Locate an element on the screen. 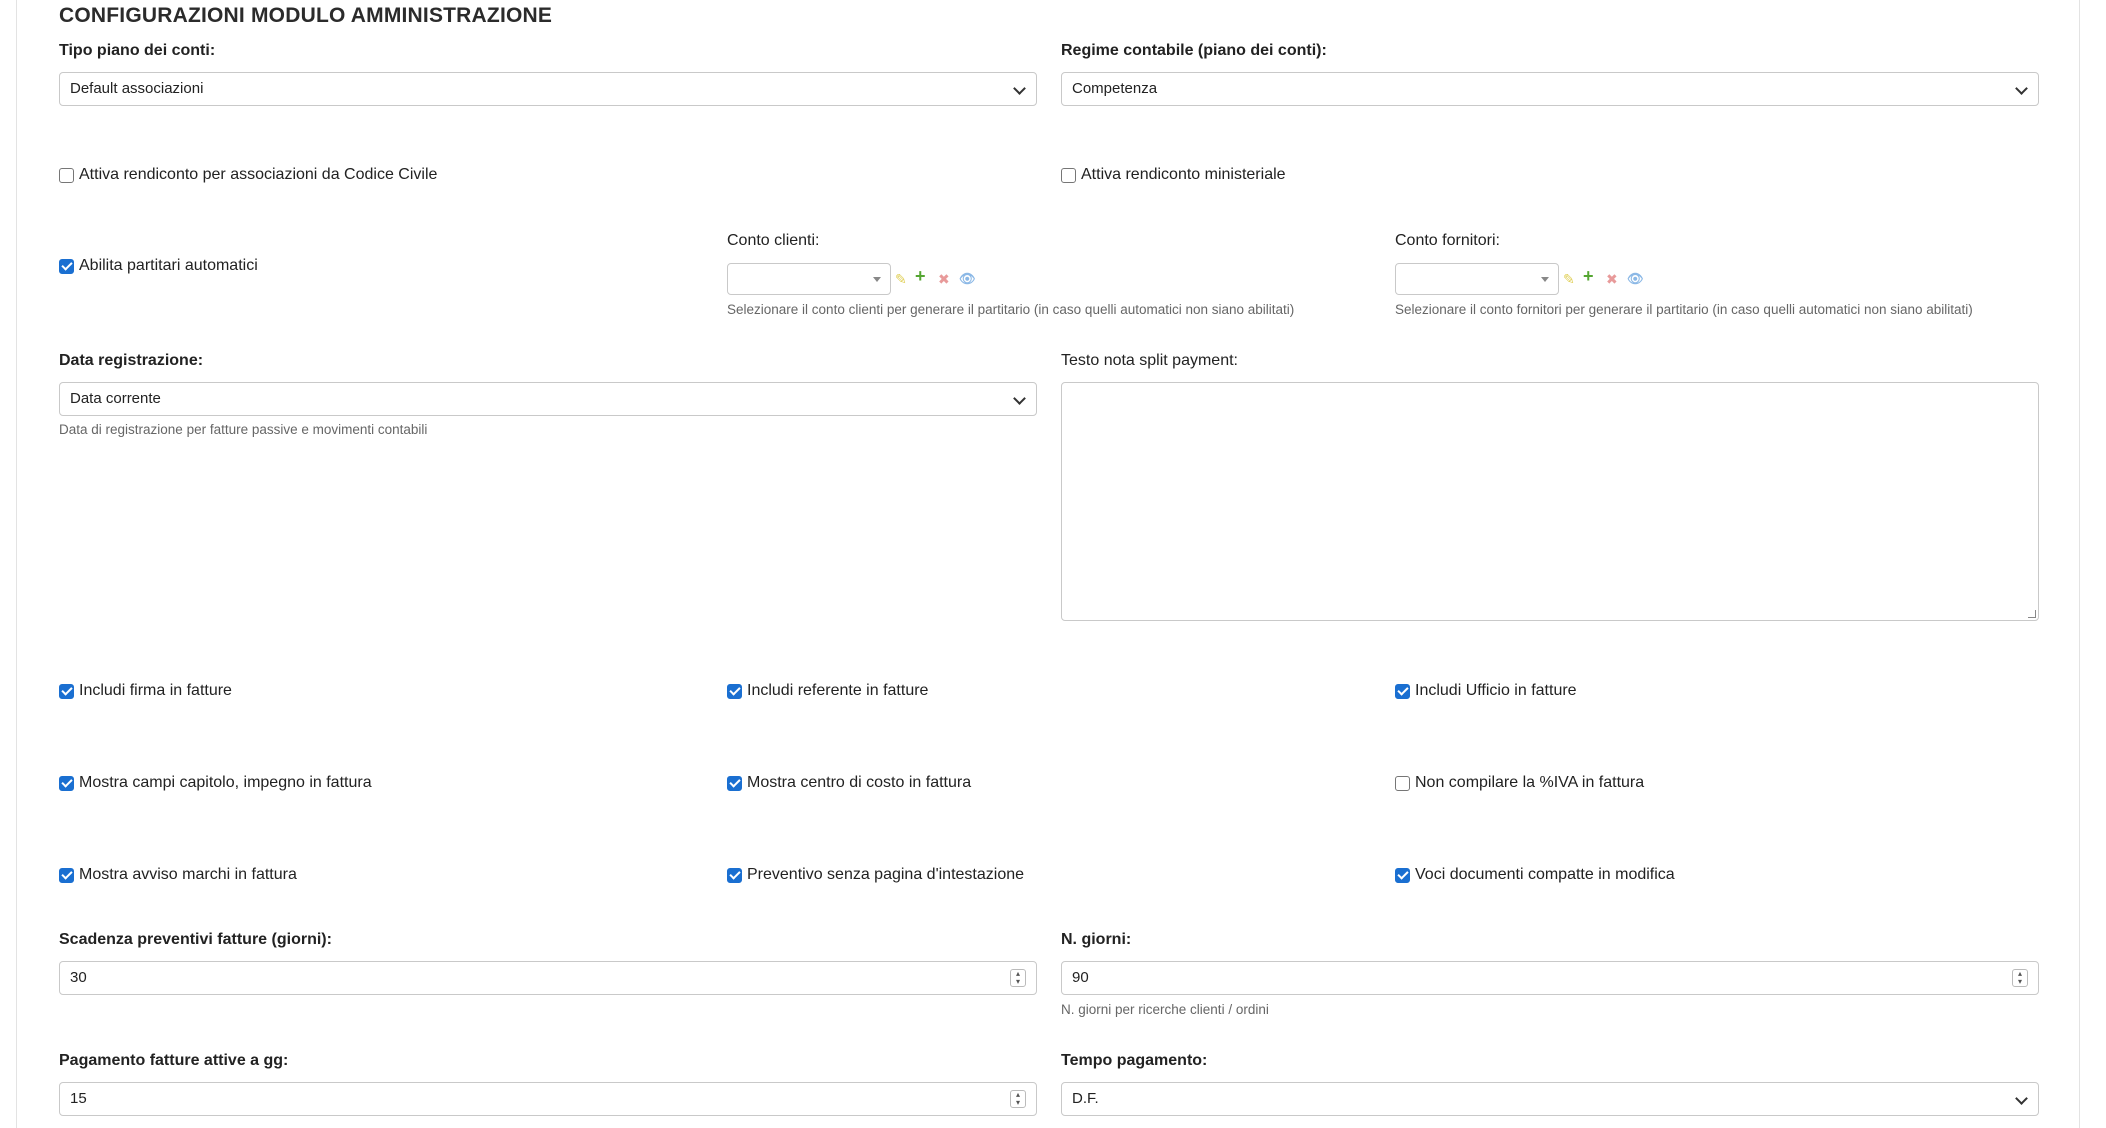  marchi-checkbox: Mostra avviso marchi in fattura is located at coordinates (178, 875).